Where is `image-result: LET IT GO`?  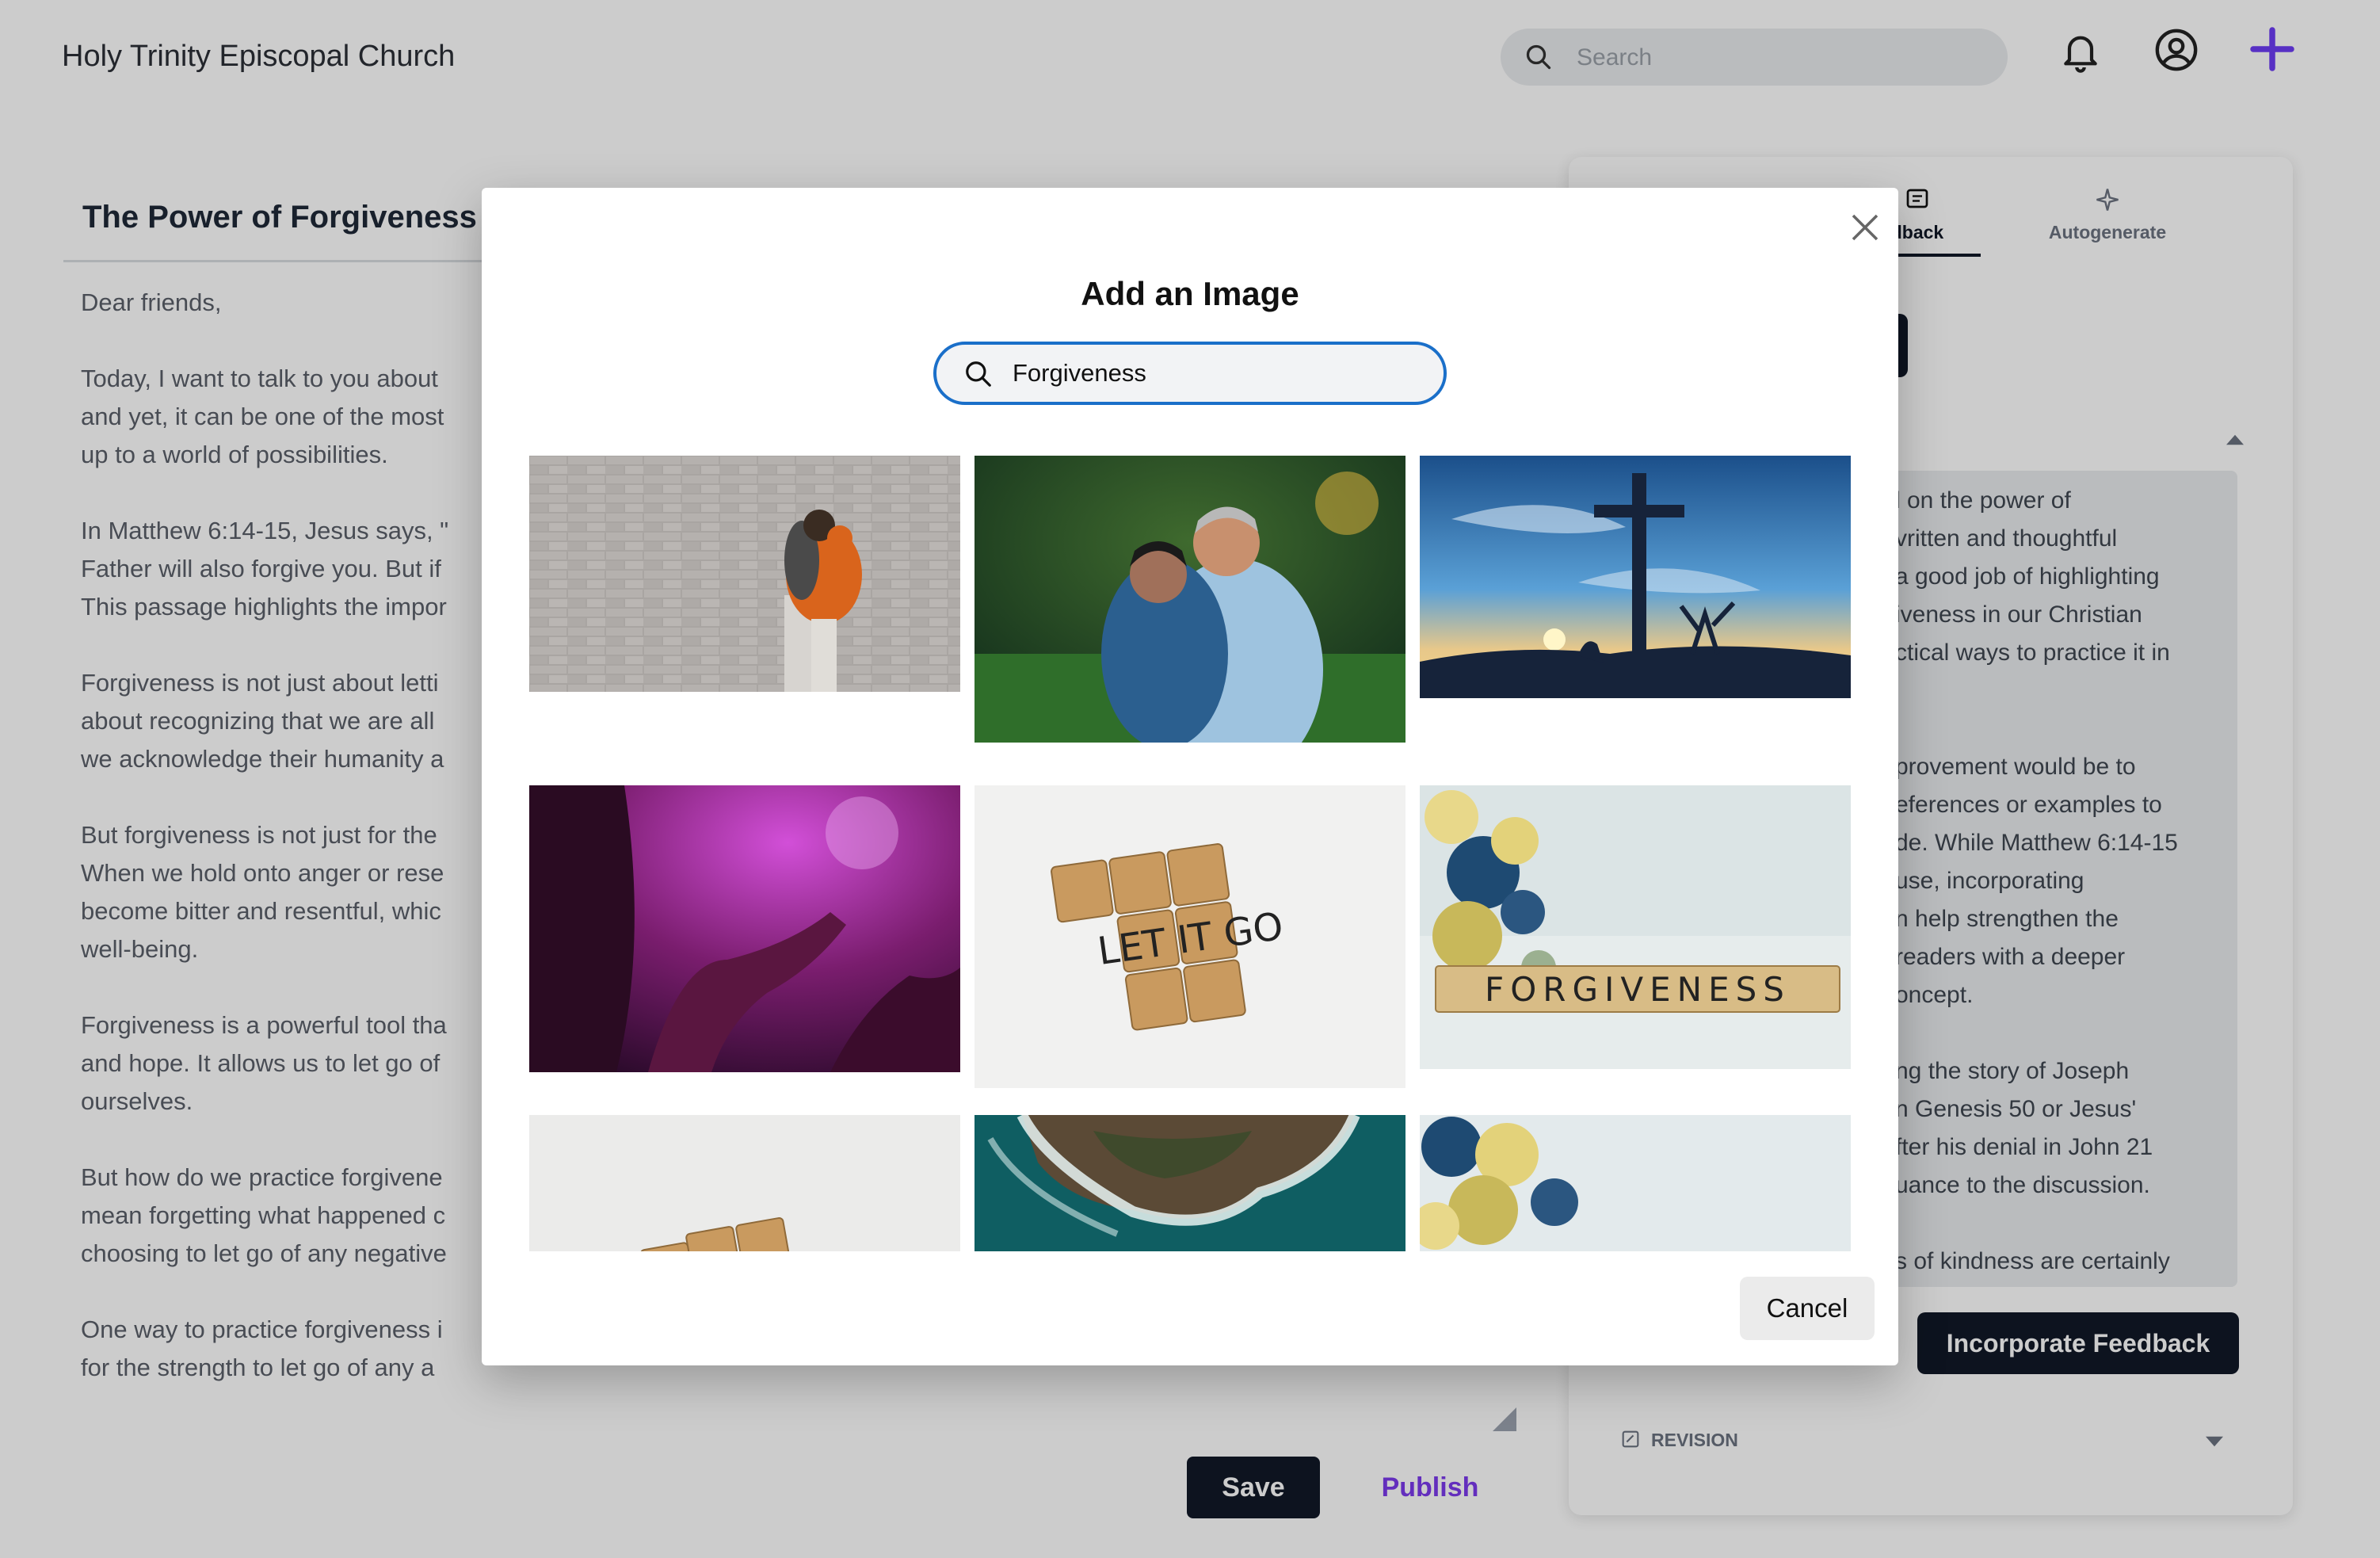
image-result: LET IT GO is located at coordinates (1190, 936).